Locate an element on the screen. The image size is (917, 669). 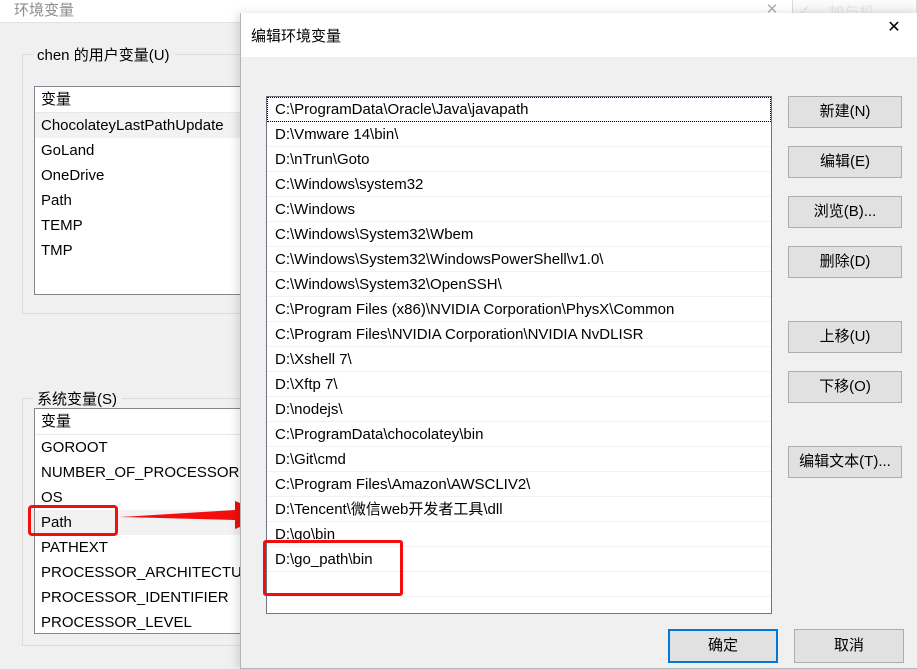
path-entry-row: C:\Program Files\Amazon\AWSCLIV2\ is located at coordinates (519, 484).